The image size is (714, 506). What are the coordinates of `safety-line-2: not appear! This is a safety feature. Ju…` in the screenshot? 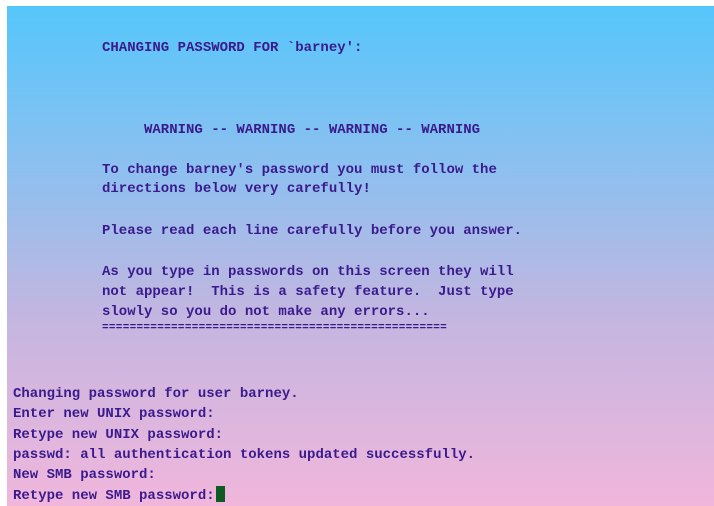 It's located at (308, 292).